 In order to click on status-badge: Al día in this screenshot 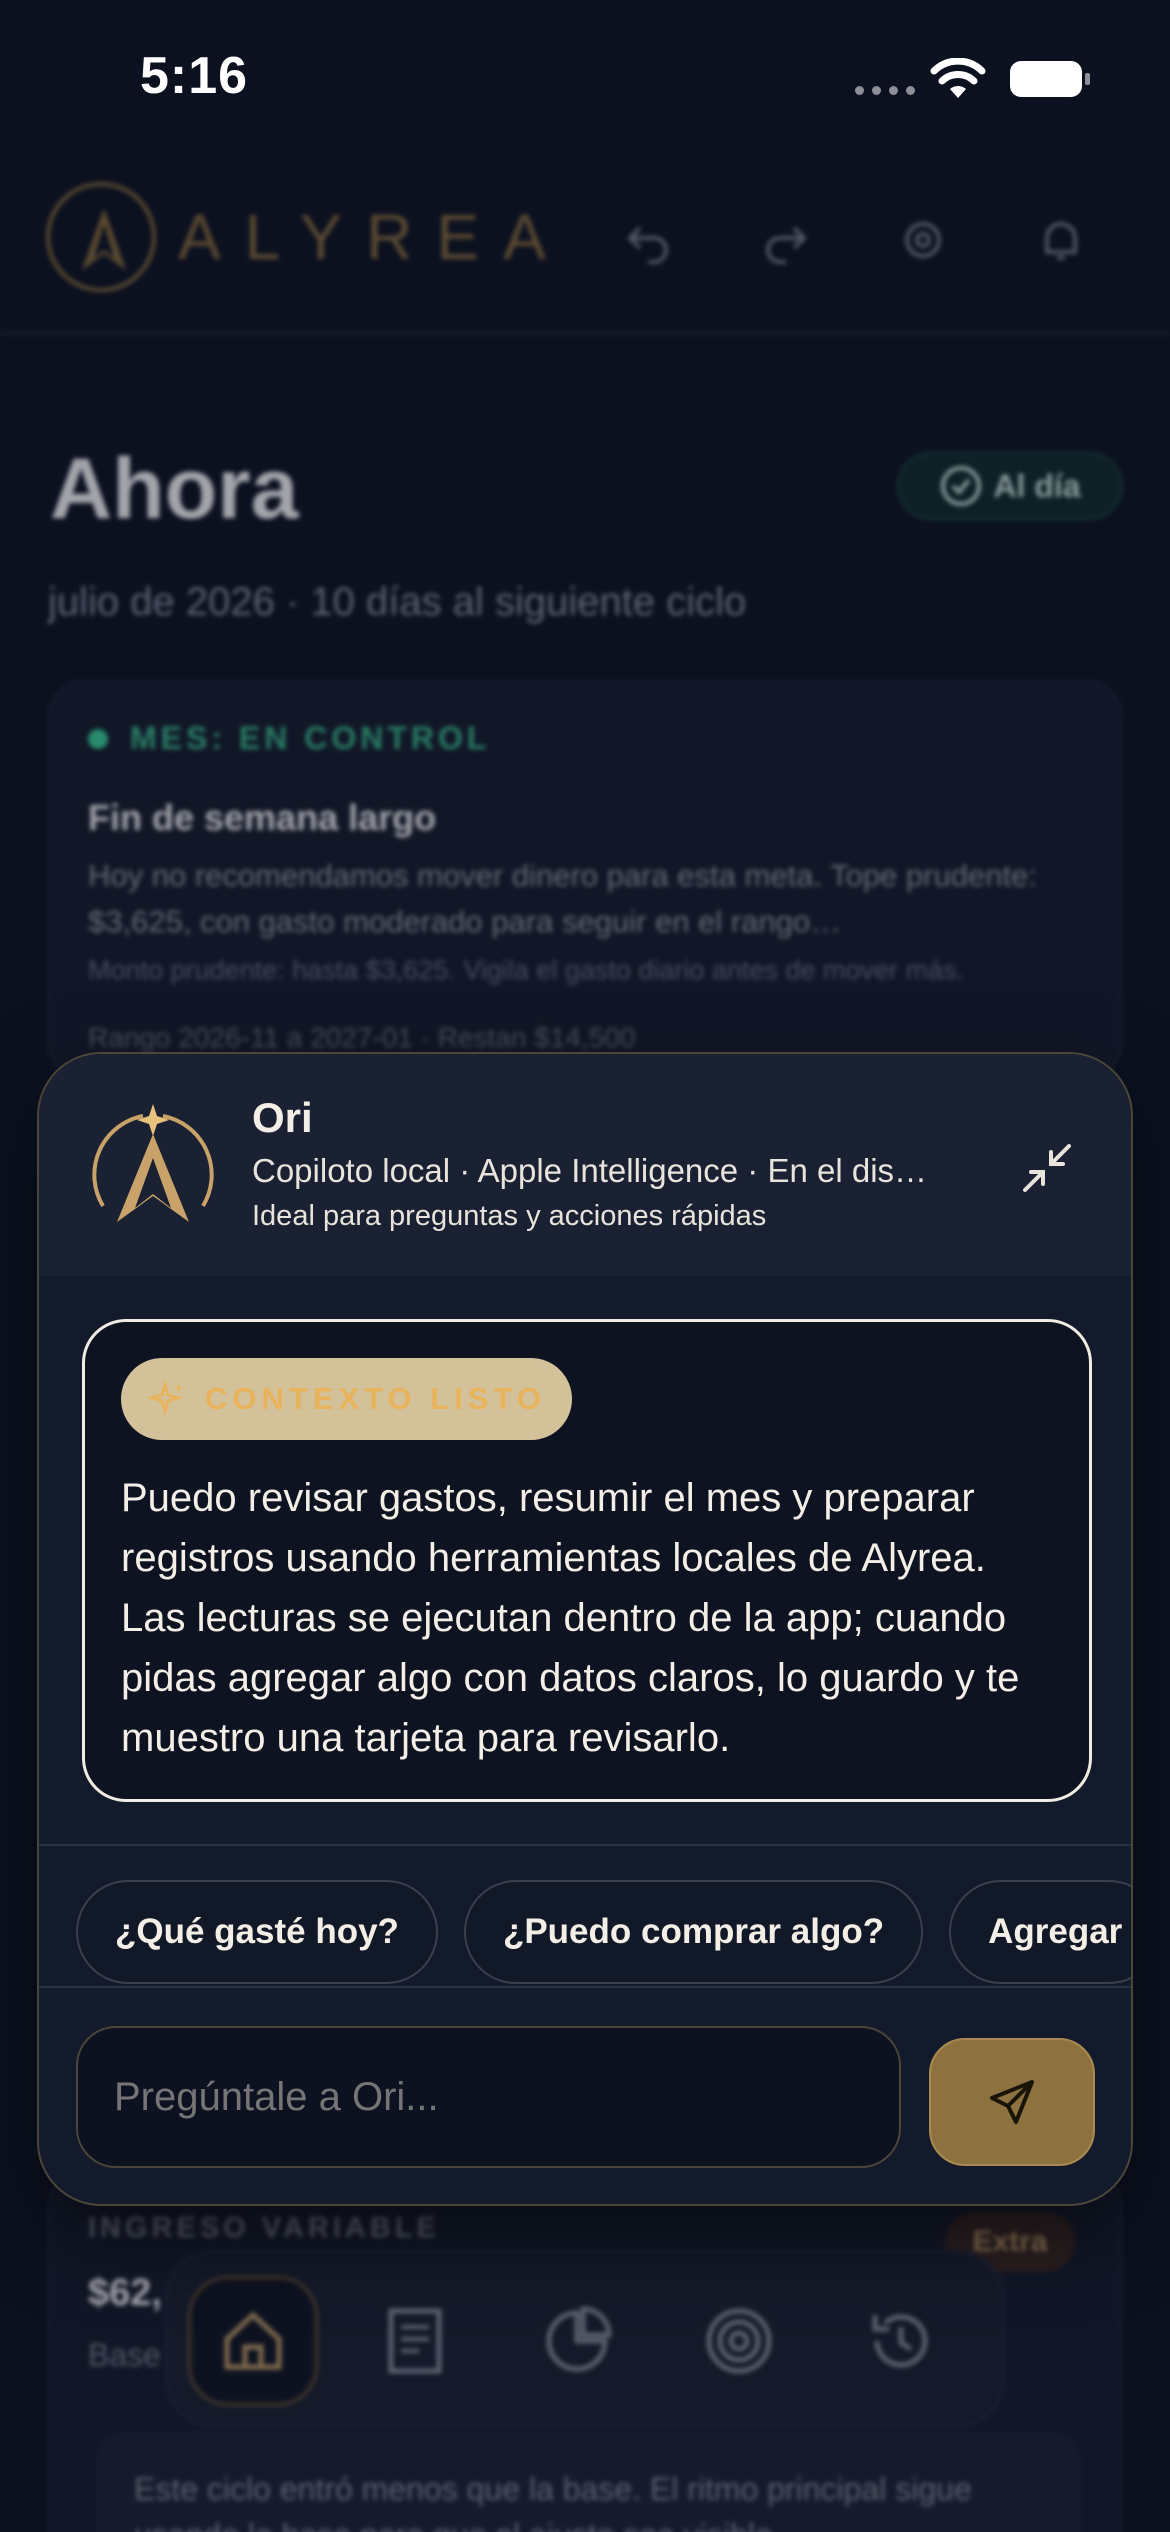, I will do `click(1010, 486)`.